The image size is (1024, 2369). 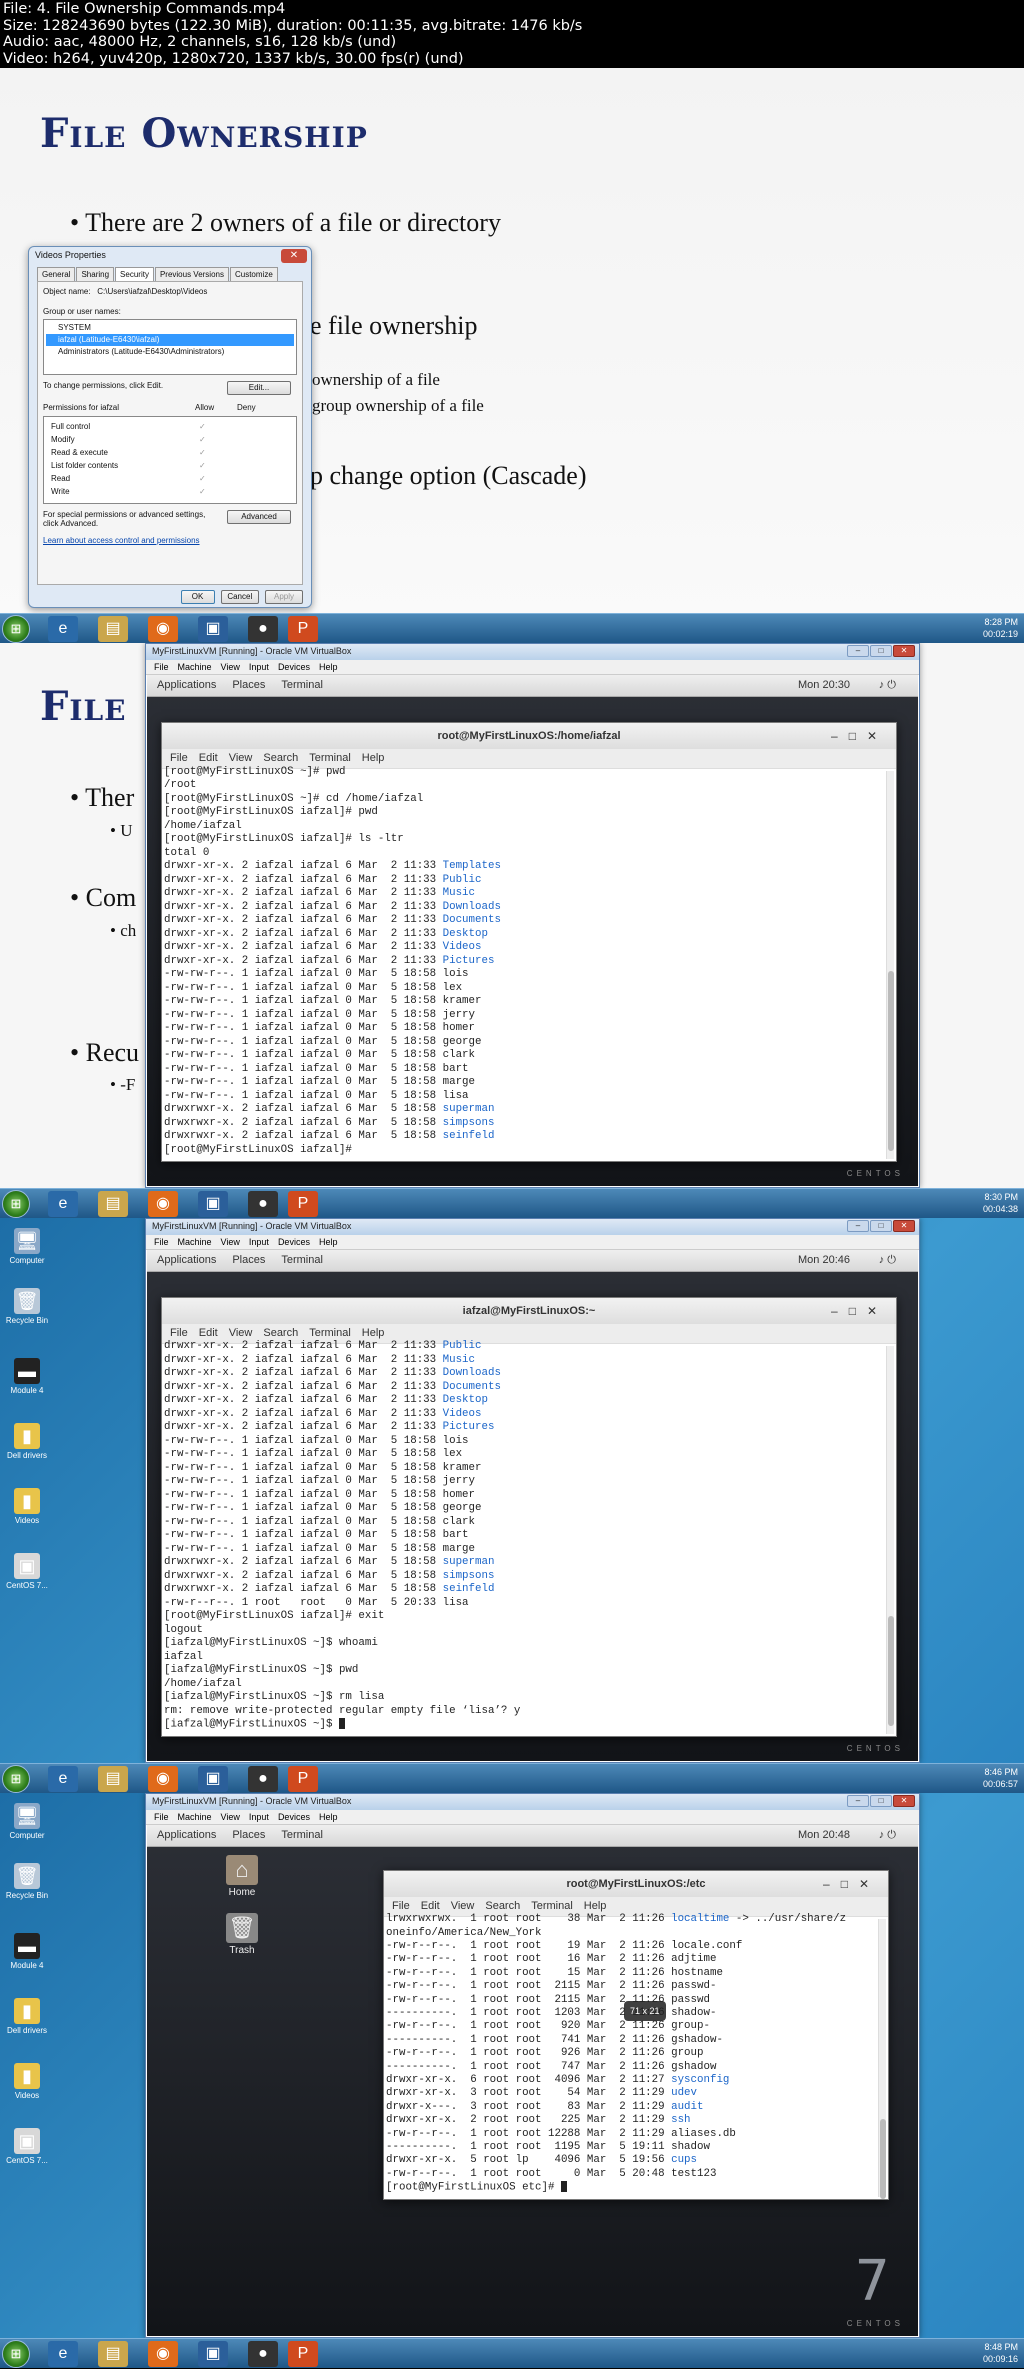 I want to click on tab-sharing: Sharing, so click(x=95, y=274).